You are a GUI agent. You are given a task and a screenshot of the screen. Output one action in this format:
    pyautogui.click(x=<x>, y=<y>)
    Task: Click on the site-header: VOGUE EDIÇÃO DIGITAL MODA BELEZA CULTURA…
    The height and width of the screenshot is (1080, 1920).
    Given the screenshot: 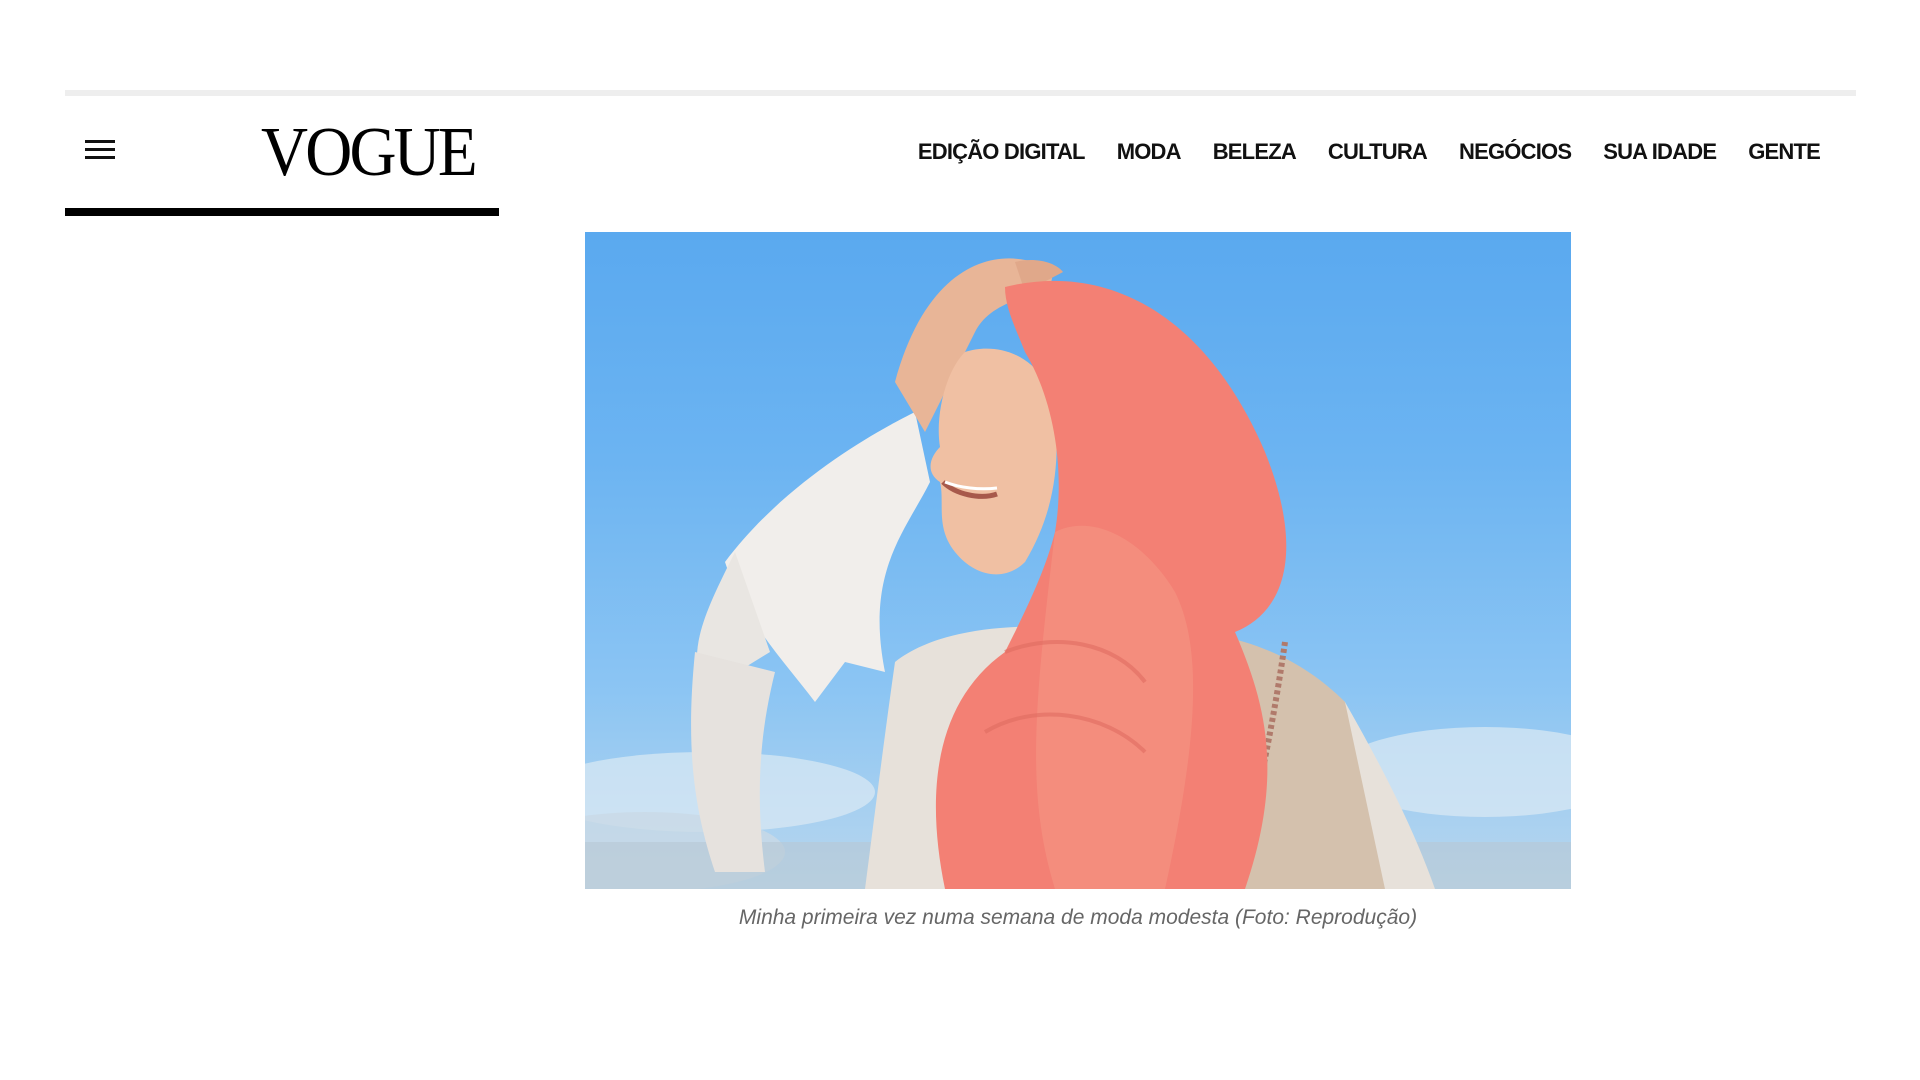 What is the action you would take?
    pyautogui.click(x=960, y=156)
    